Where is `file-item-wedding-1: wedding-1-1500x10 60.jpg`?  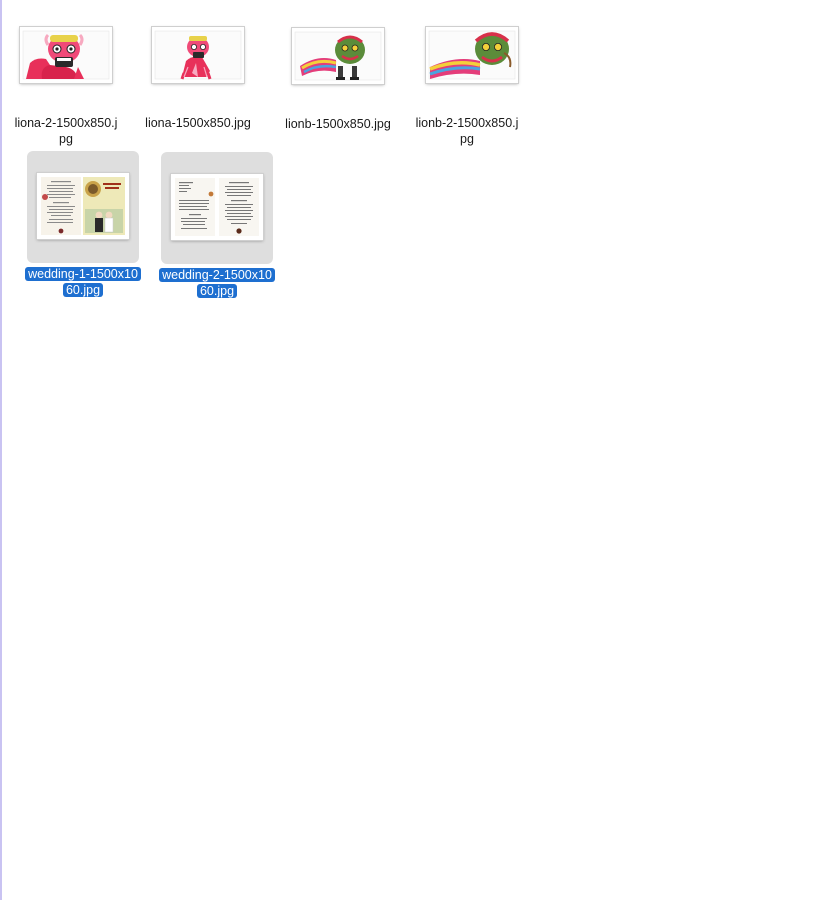
file-item-wedding-1: wedding-1-1500x10 60.jpg is located at coordinates (83, 226).